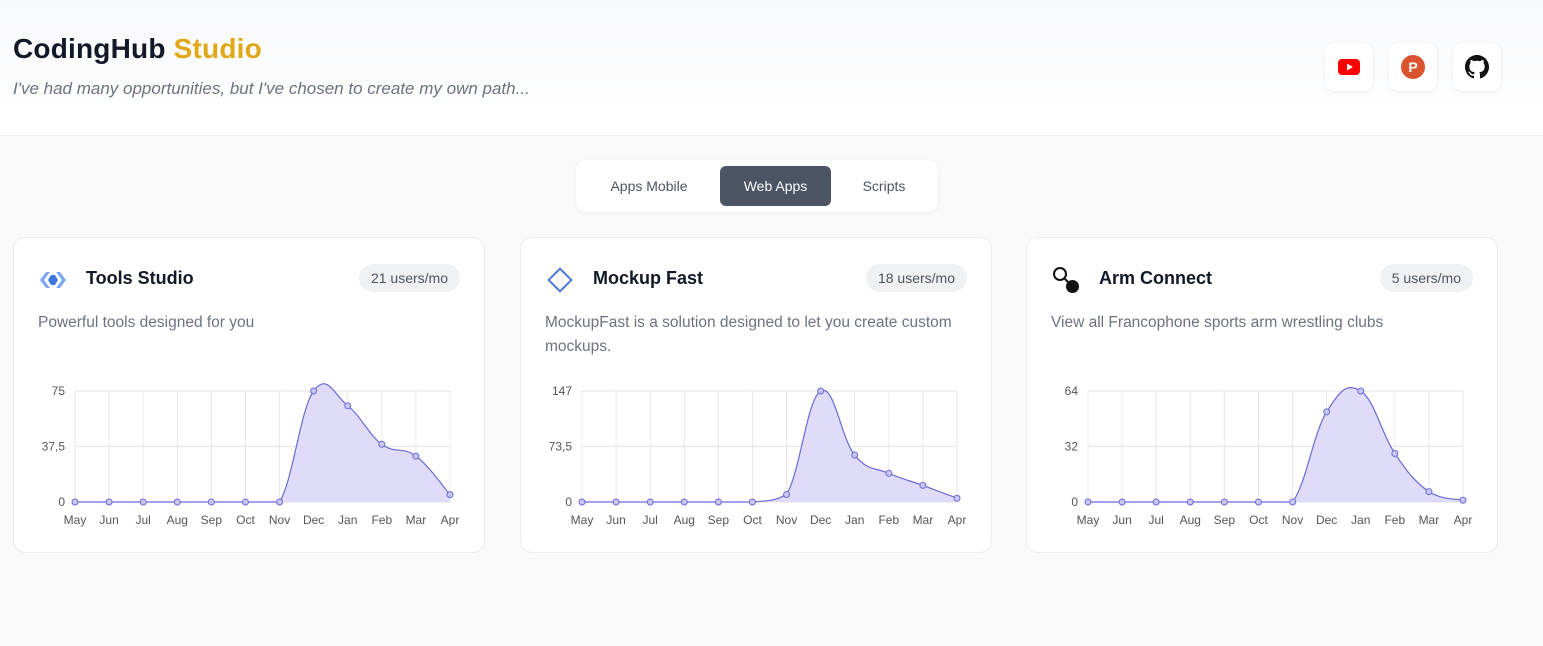 This screenshot has height=646, width=1543. I want to click on brand-accent: Studio, so click(217, 48).